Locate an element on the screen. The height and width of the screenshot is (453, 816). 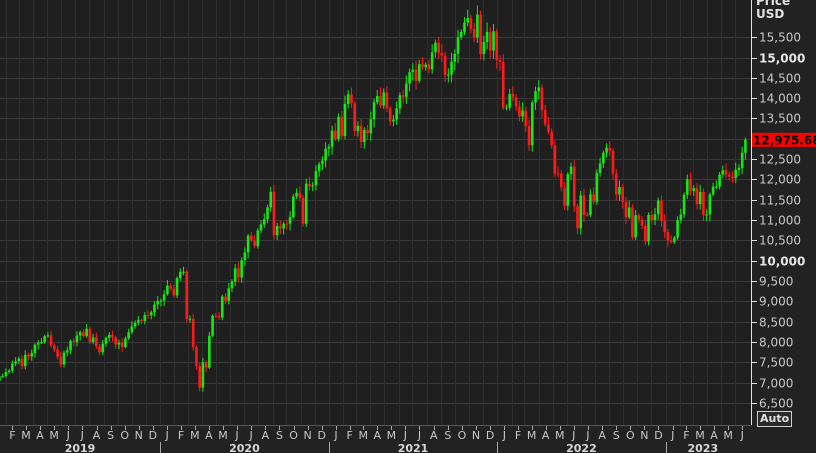
y-tick-label: 6,500 is located at coordinates (776, 404).